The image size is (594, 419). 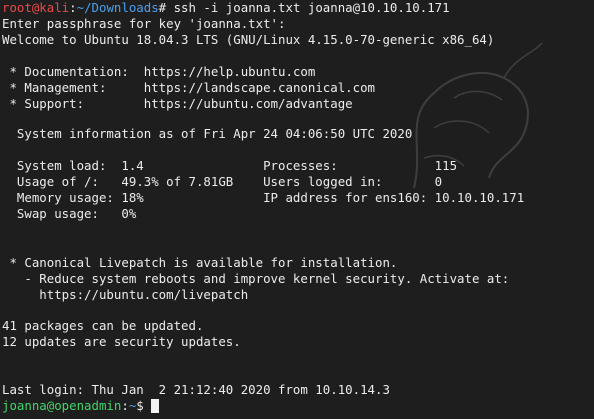 What do you see at coordinates (259, 87) in the screenshot?
I see `management-url: https://landscape.canonical.com` at bounding box center [259, 87].